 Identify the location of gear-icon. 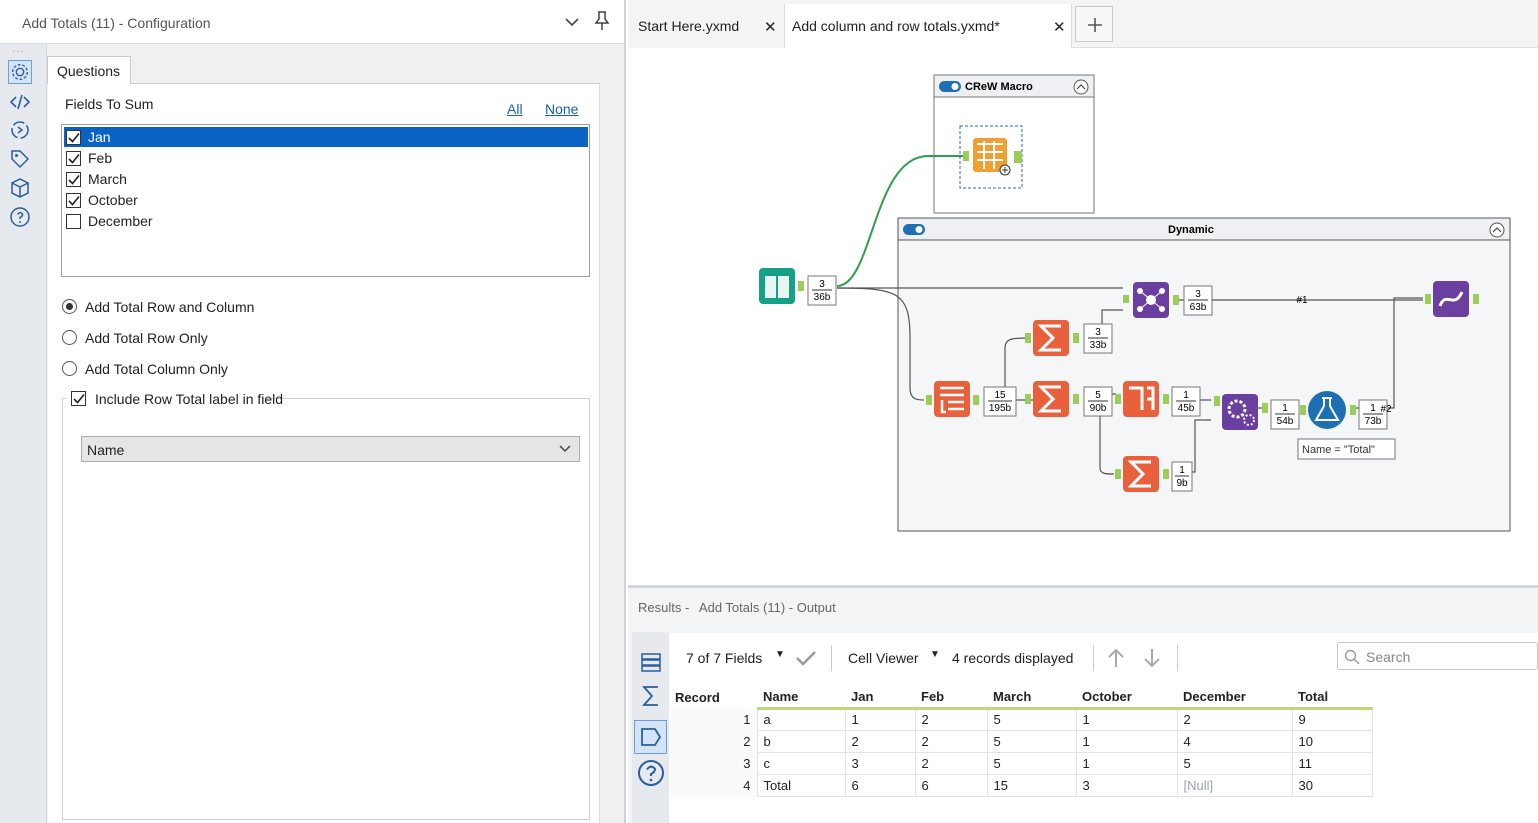
(20, 72).